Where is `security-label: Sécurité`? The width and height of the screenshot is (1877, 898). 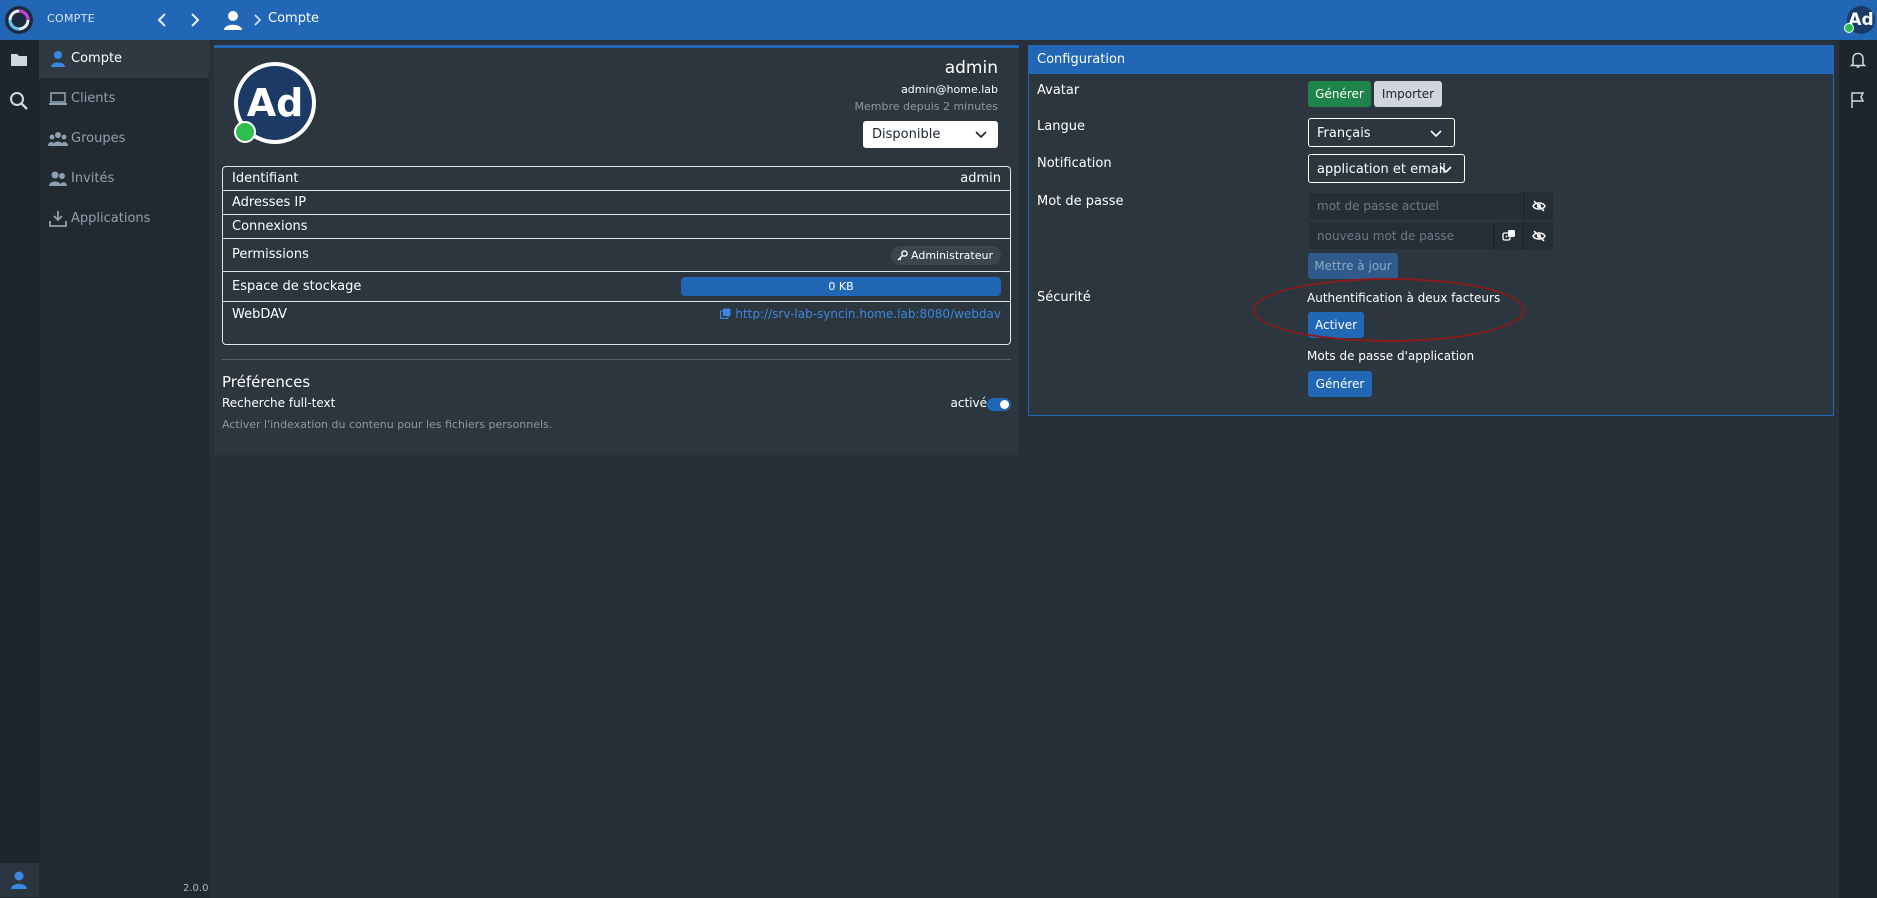 security-label: Sécurité is located at coordinates (1064, 297).